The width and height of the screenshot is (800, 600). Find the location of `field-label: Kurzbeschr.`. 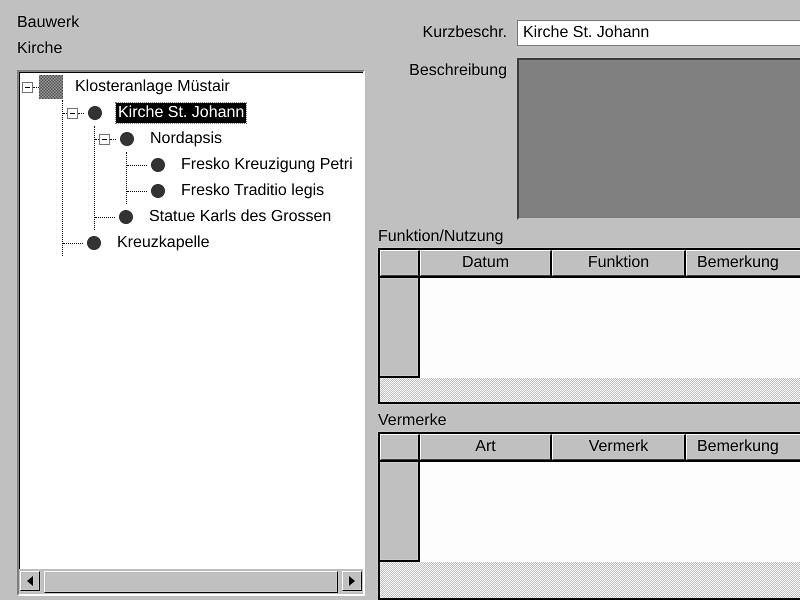

field-label: Kurzbeschr. is located at coordinates (465, 33).